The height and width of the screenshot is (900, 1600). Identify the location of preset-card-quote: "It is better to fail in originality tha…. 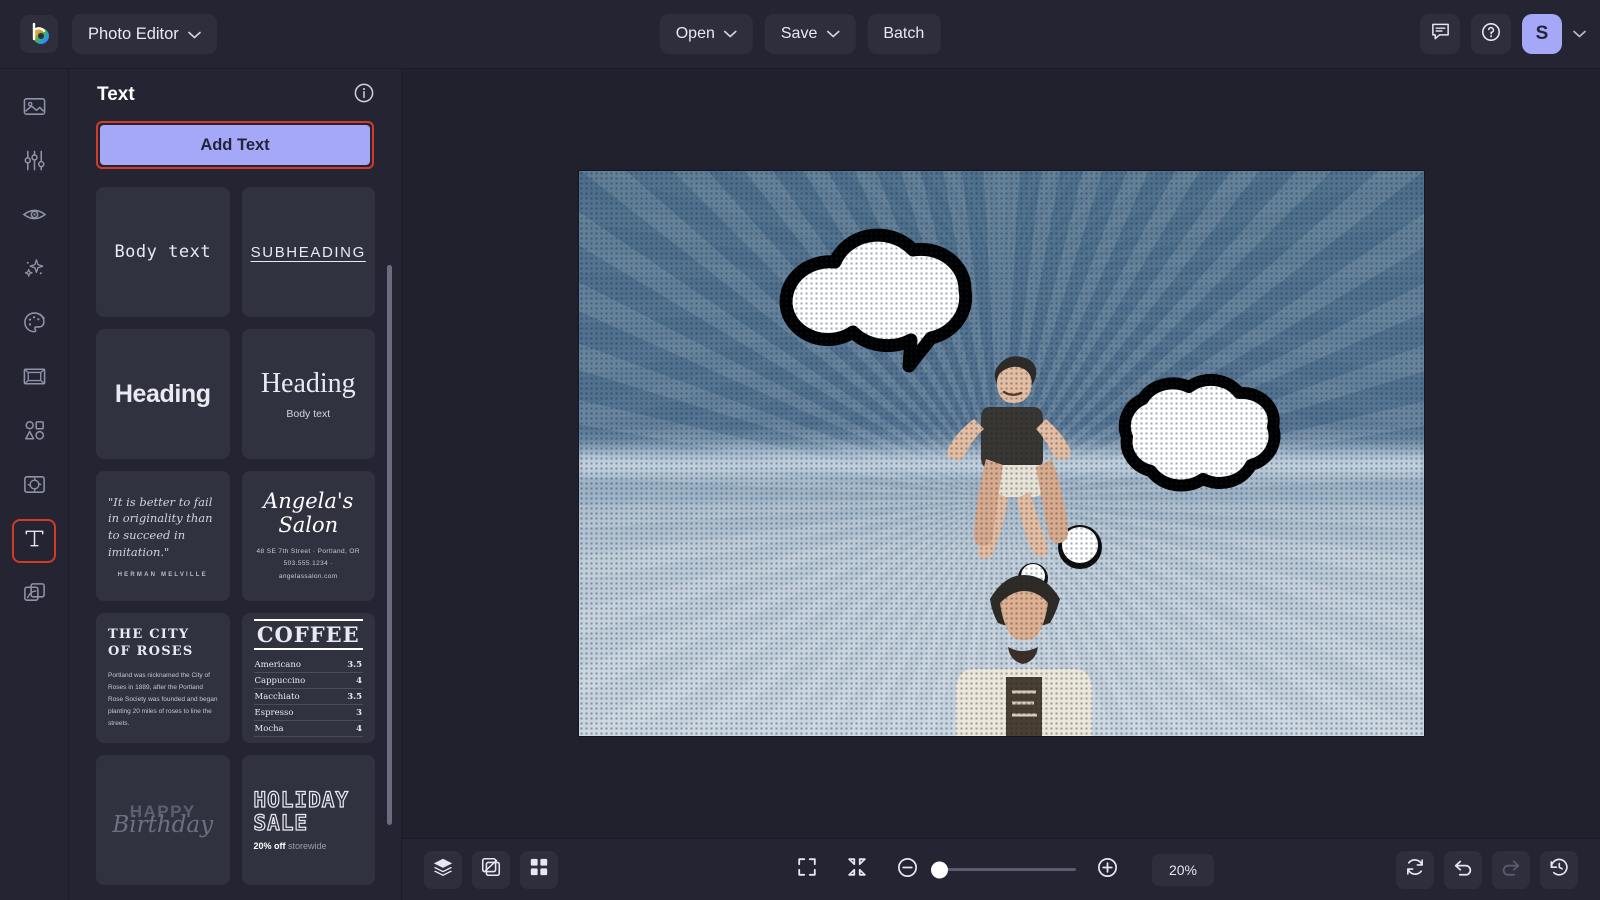
(163, 536).